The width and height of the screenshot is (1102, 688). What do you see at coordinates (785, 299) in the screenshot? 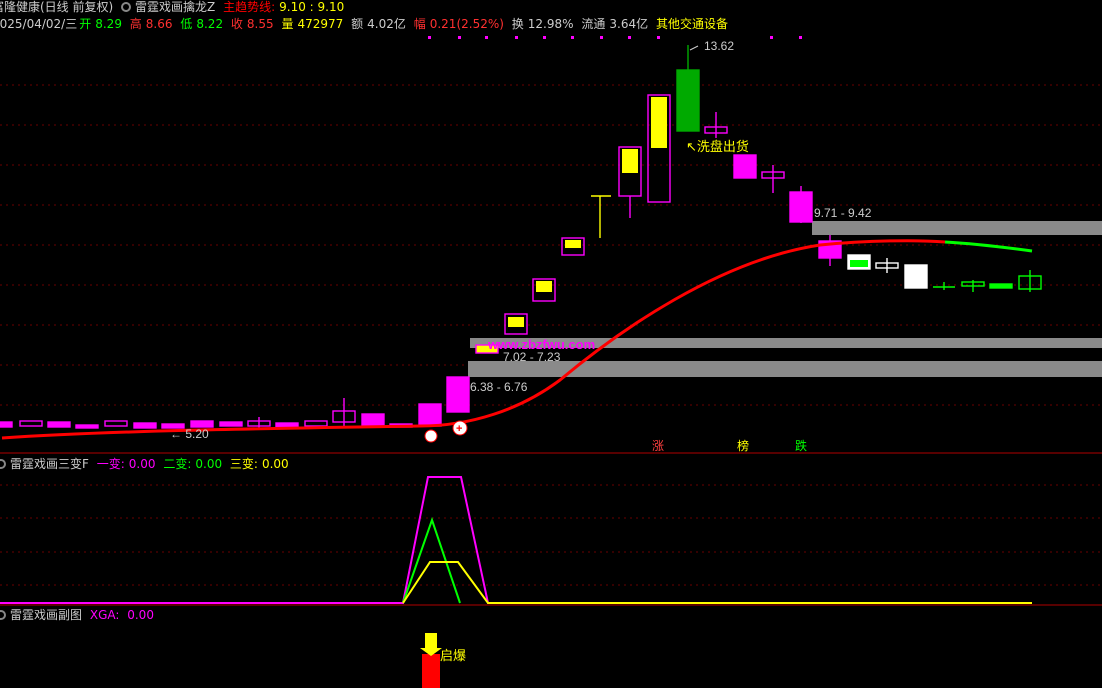
I see `pressure-zones` at bounding box center [785, 299].